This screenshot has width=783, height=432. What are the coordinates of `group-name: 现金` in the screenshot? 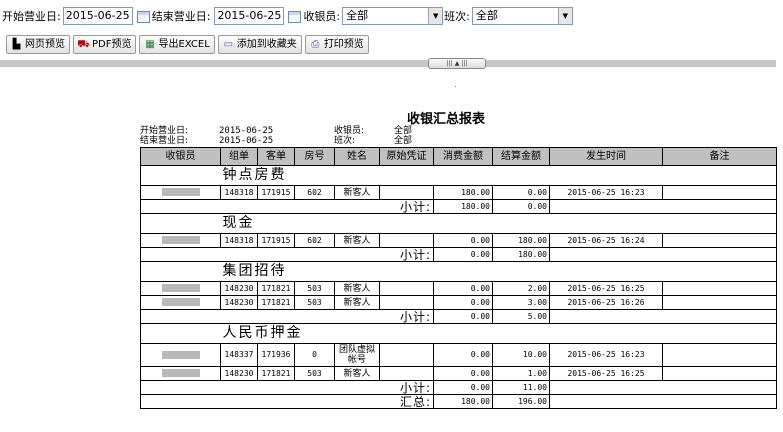 It's located at (498, 223).